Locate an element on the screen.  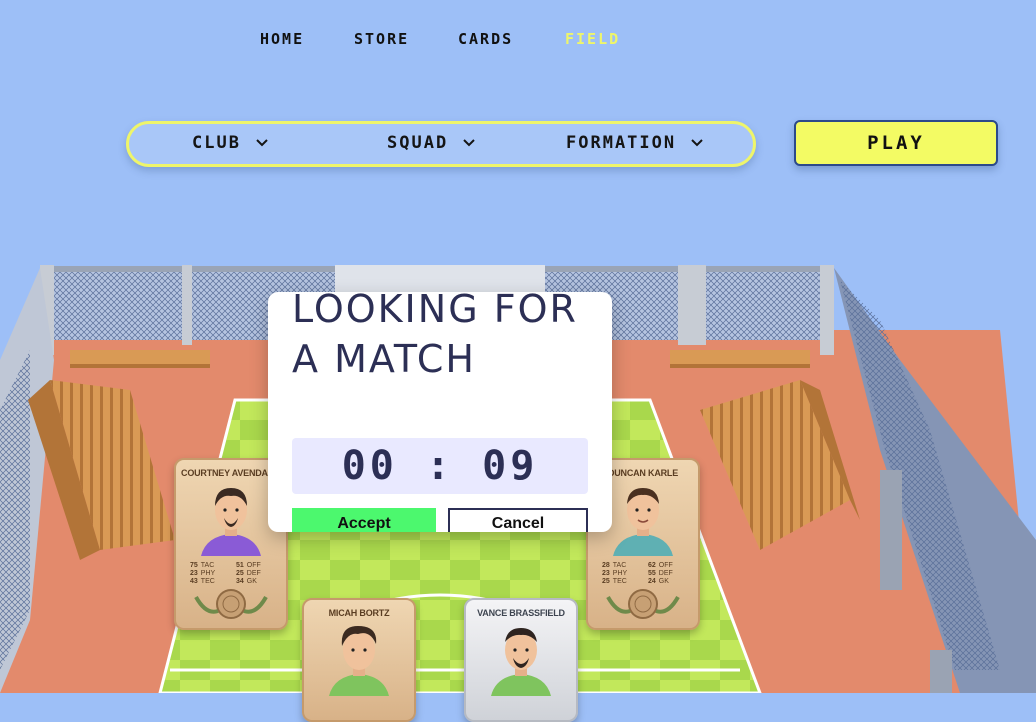
player-stats: 75 TAC 51 OFF 23 PHY 25 DEF 43 TEC 34 GK is located at coordinates (225, 573).